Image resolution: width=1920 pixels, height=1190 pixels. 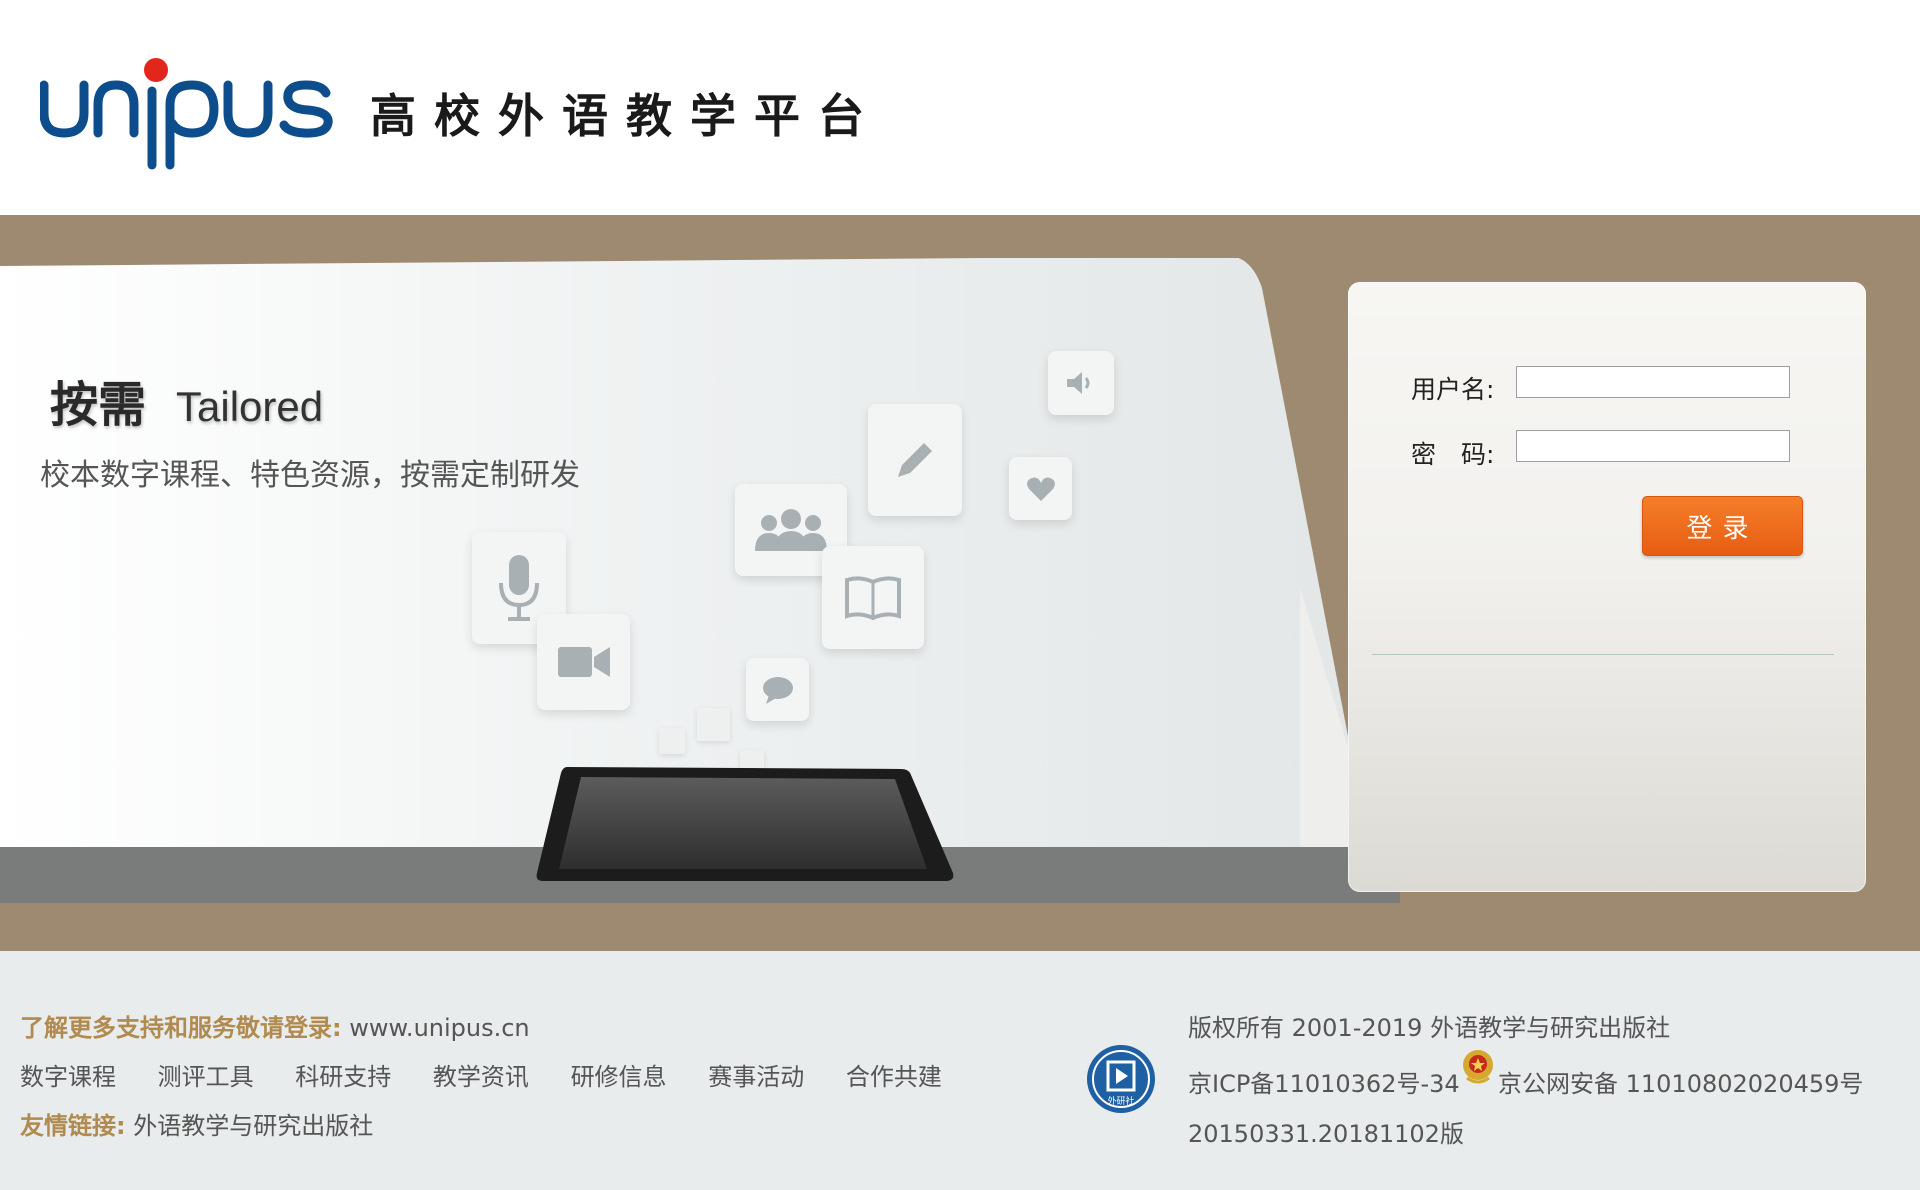 I want to click on slogan-cn: 按需, so click(x=98, y=405).